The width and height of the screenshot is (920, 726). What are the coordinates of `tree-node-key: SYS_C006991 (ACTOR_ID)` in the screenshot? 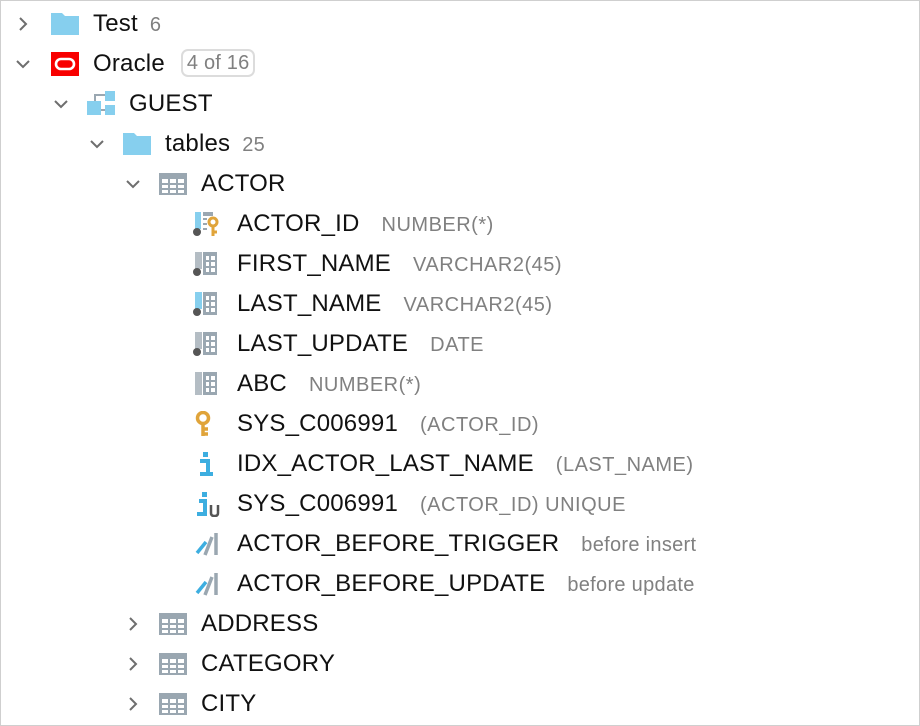 It's located at (460, 424).